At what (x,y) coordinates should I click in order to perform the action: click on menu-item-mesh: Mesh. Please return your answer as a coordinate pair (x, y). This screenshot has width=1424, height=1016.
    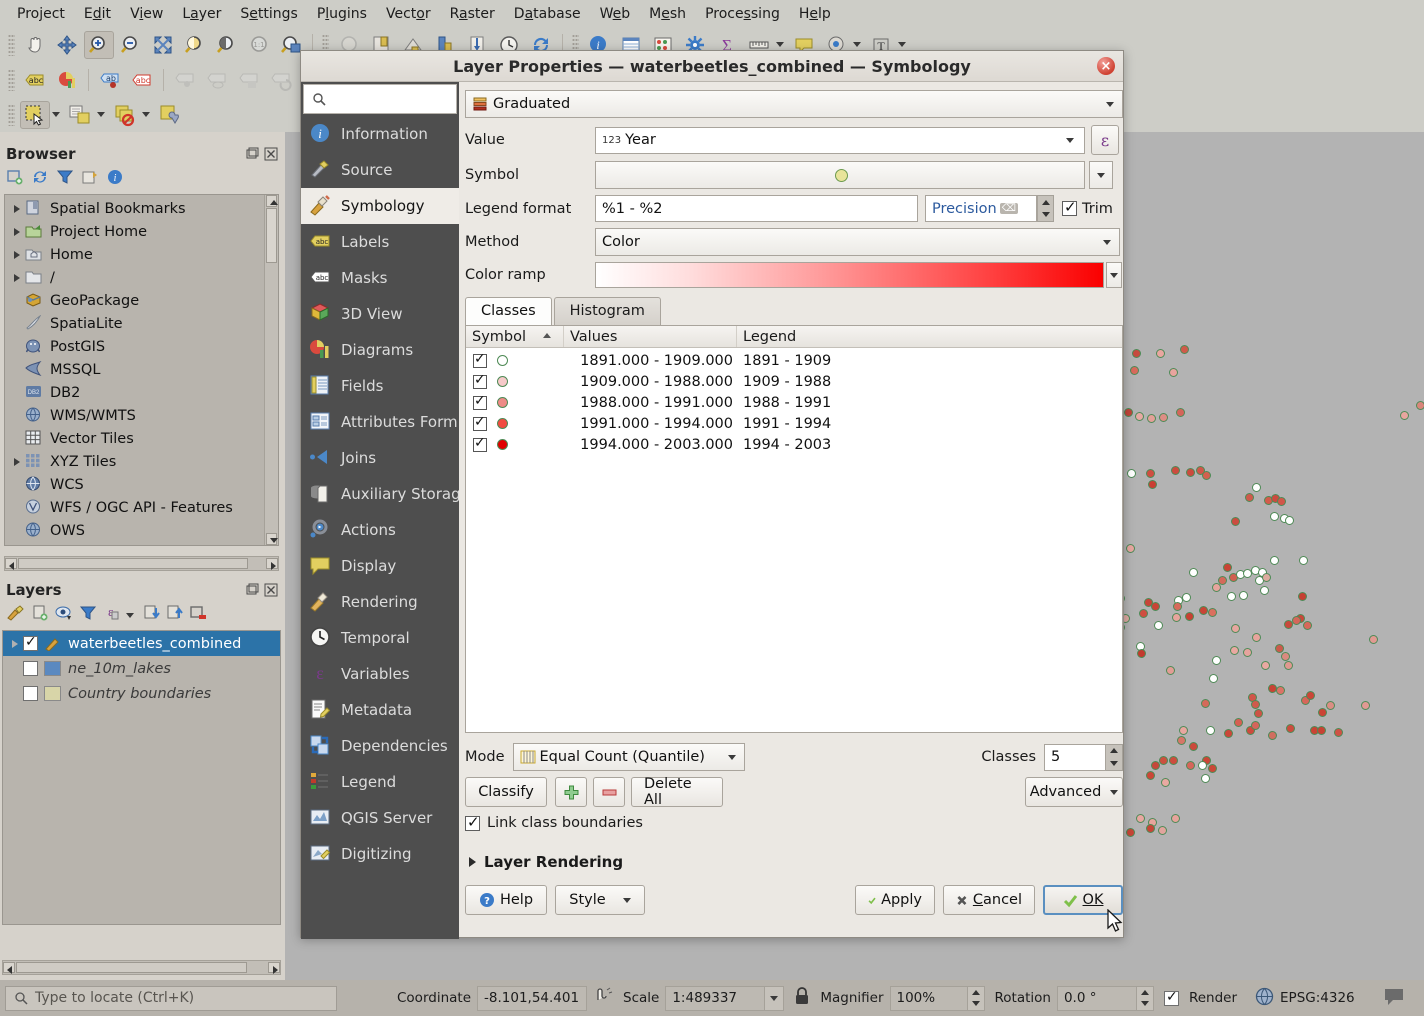
    Looking at the image, I should click on (667, 14).